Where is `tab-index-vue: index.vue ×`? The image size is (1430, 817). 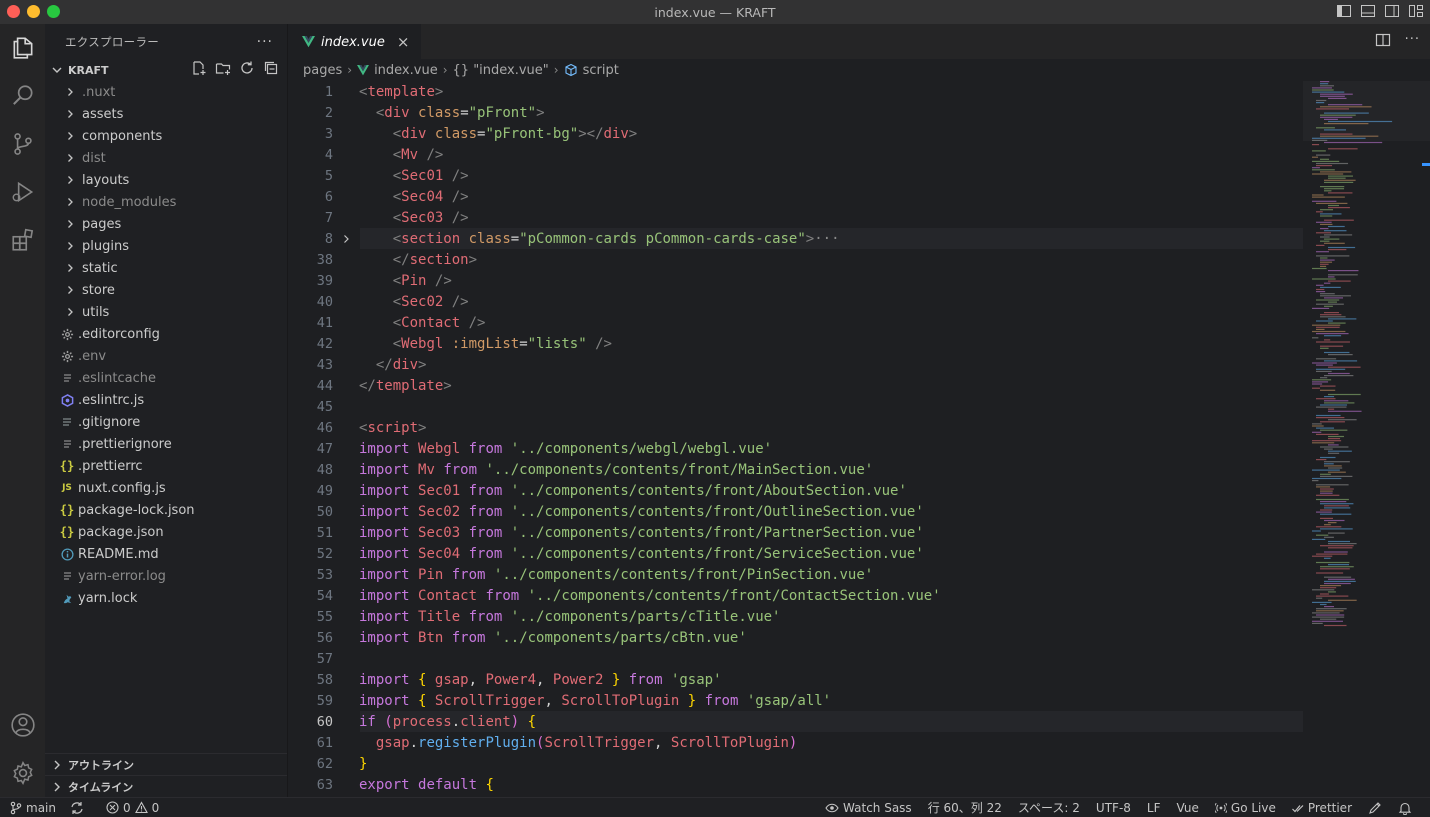 tab-index-vue: index.vue × is located at coordinates (355, 41).